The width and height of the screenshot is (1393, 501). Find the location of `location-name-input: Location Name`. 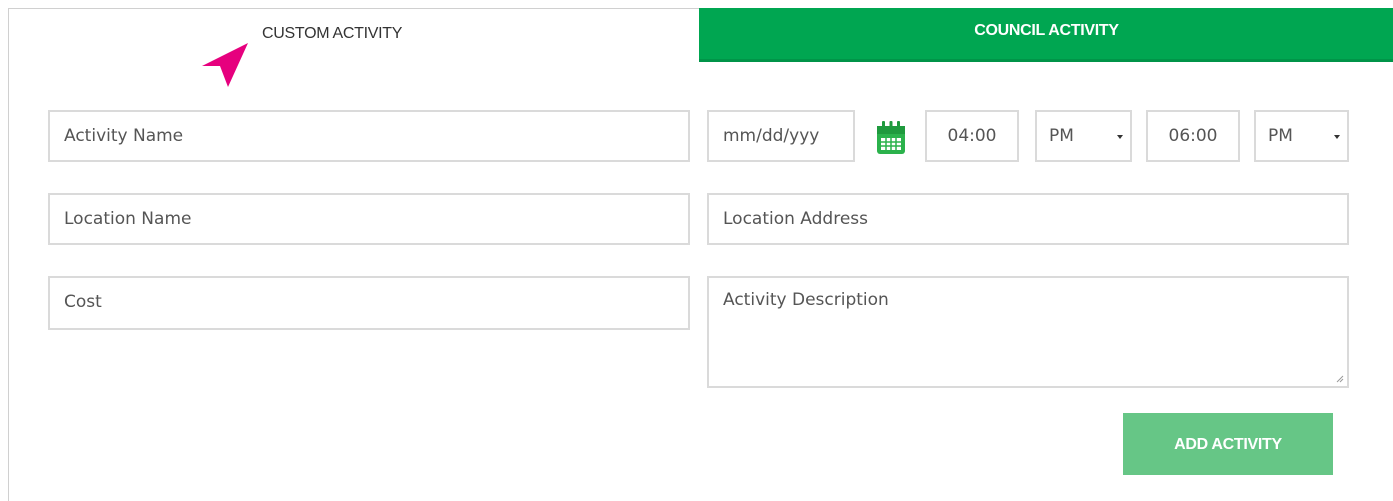

location-name-input: Location Name is located at coordinates (369, 219).